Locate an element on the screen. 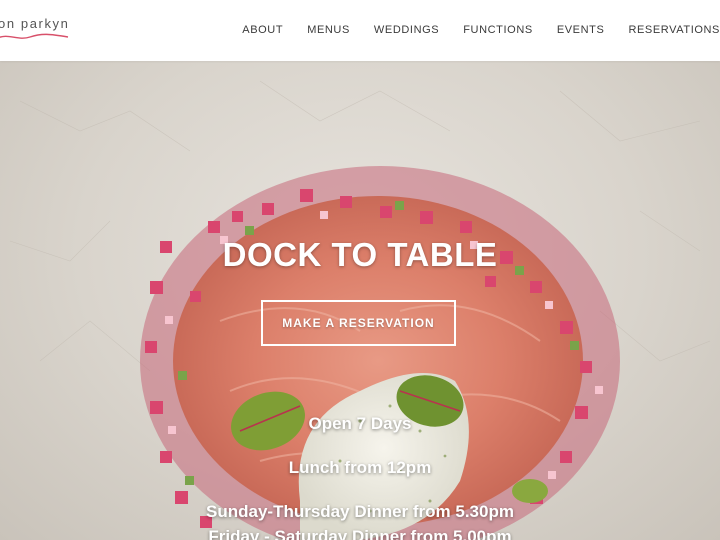  nav-events: EVENTS is located at coordinates (581, 30).